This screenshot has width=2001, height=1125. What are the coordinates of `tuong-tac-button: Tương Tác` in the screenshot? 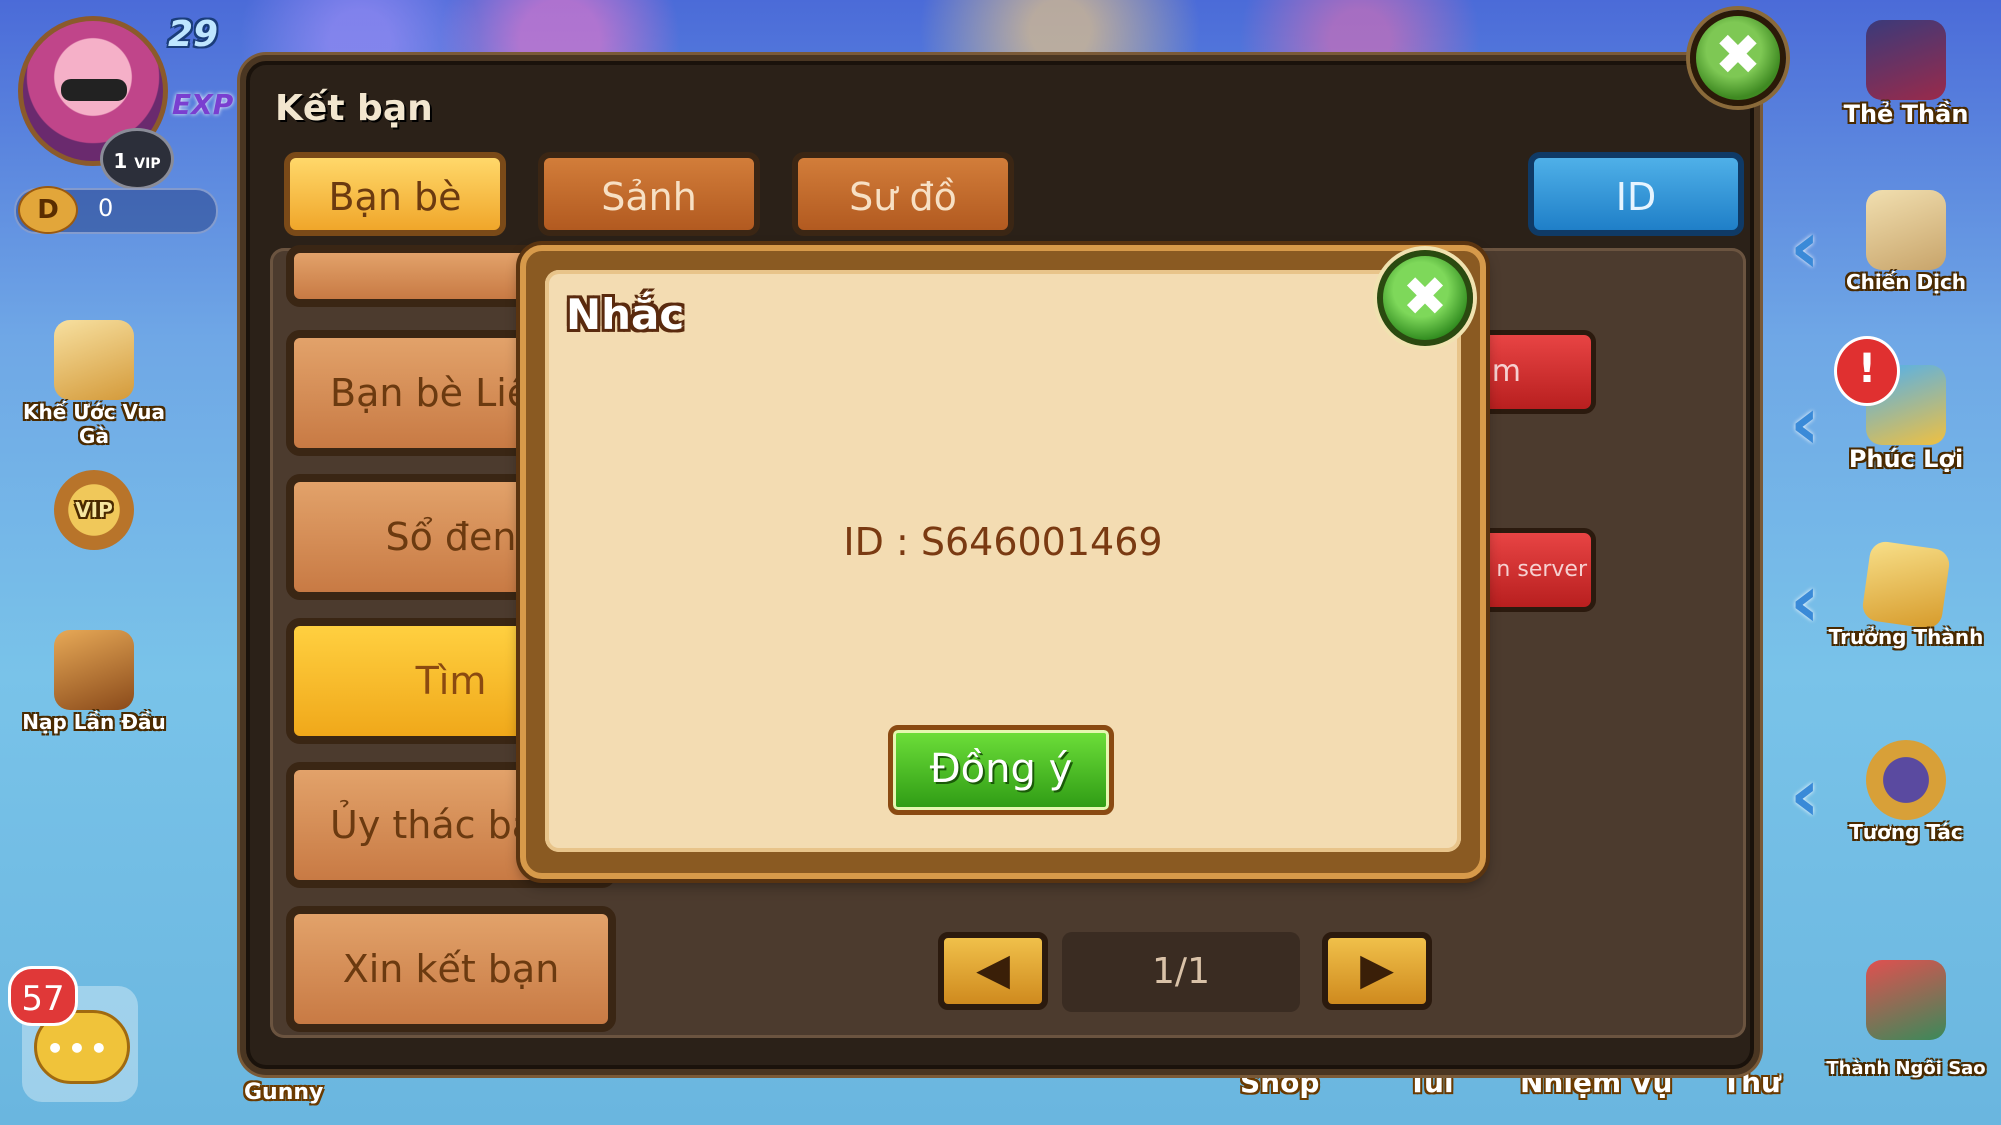 It's located at (1906, 800).